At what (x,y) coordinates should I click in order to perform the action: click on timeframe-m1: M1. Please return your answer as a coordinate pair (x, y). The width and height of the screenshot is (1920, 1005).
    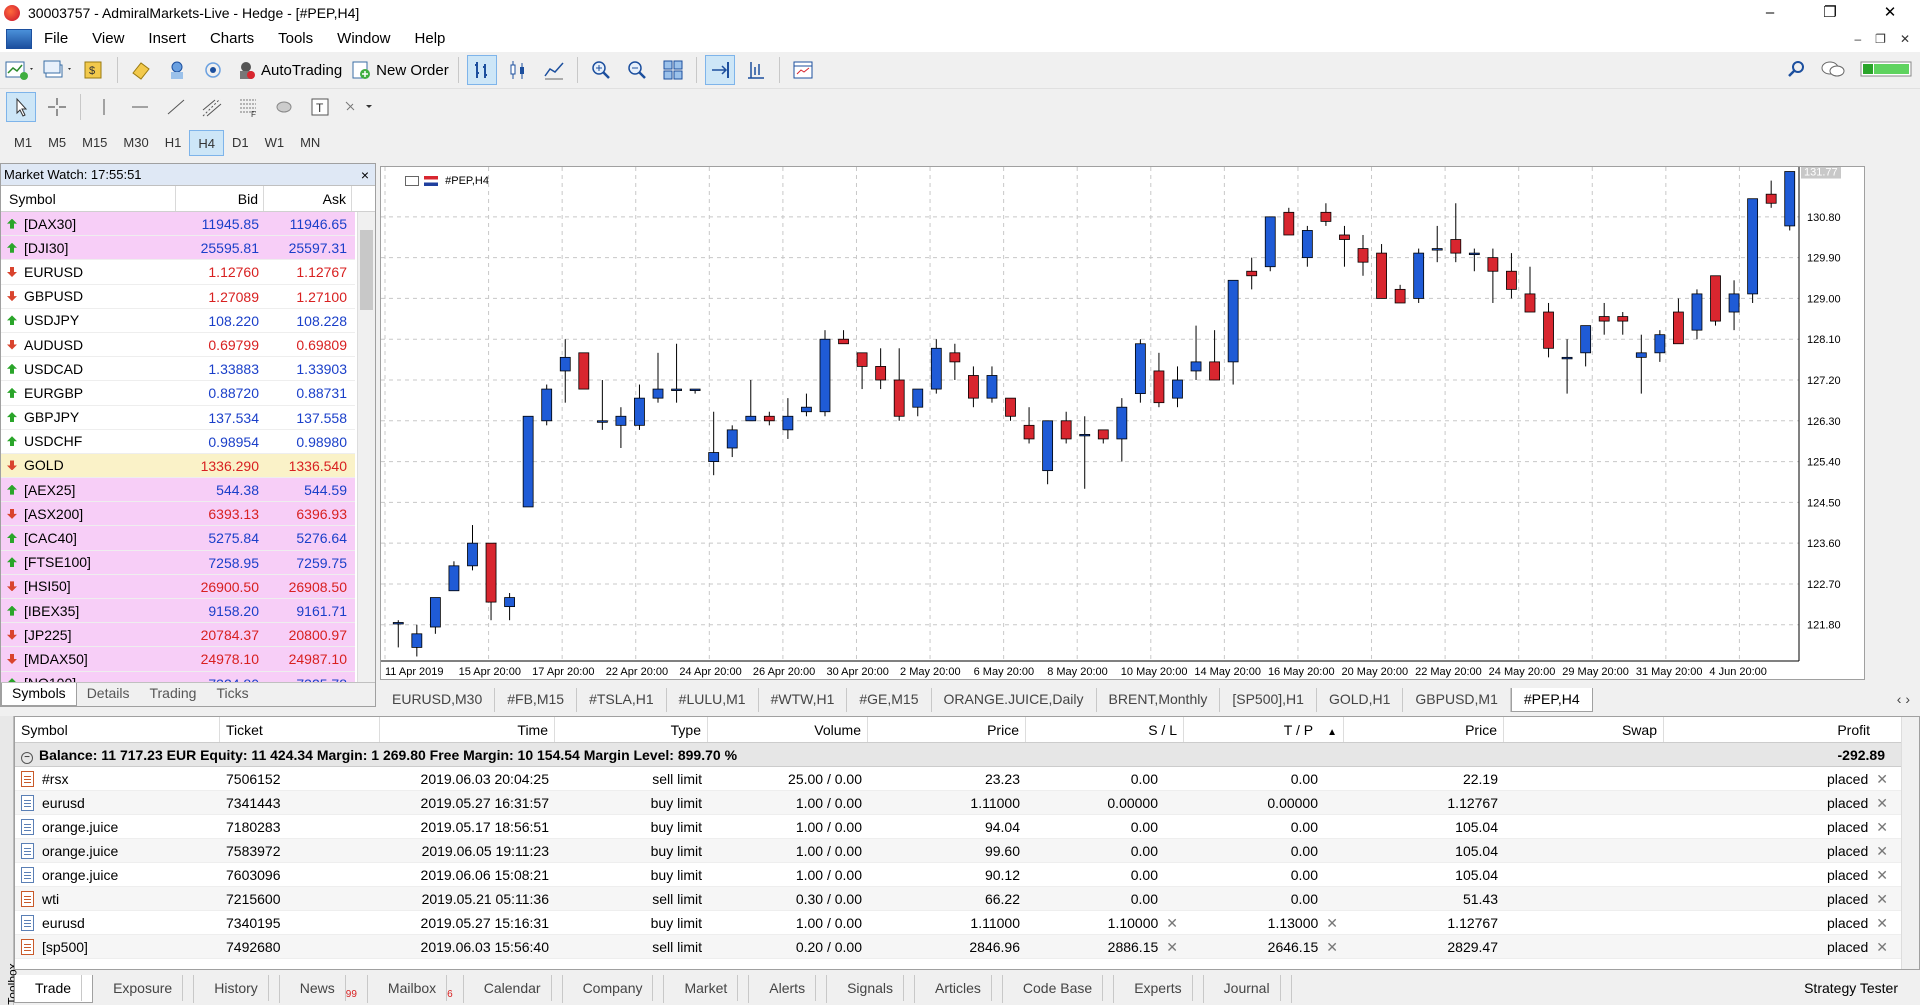
    Looking at the image, I should click on (23, 143).